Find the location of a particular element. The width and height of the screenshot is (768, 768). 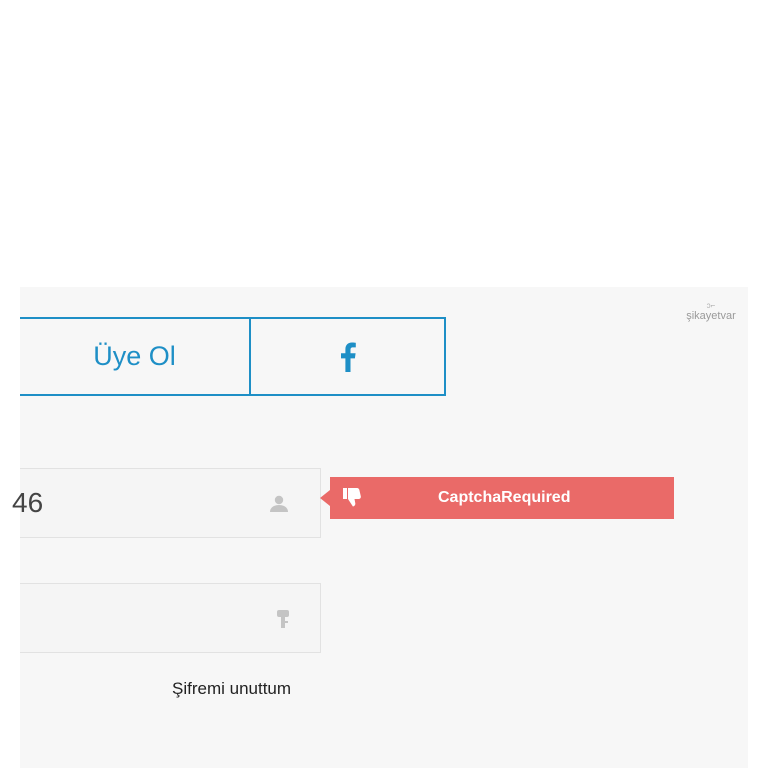

facebook-icon is located at coordinates (348, 357).